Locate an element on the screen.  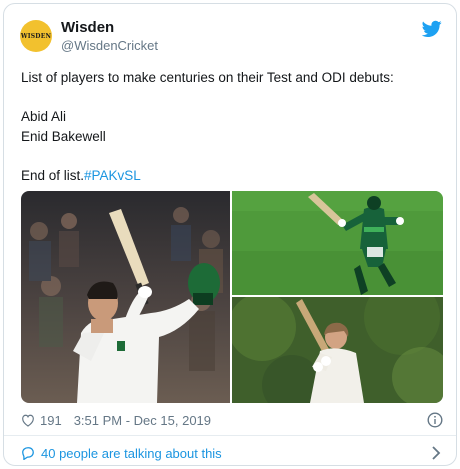
tweet-line-closing: End of list.#PAKvSL is located at coordinates (231, 176).